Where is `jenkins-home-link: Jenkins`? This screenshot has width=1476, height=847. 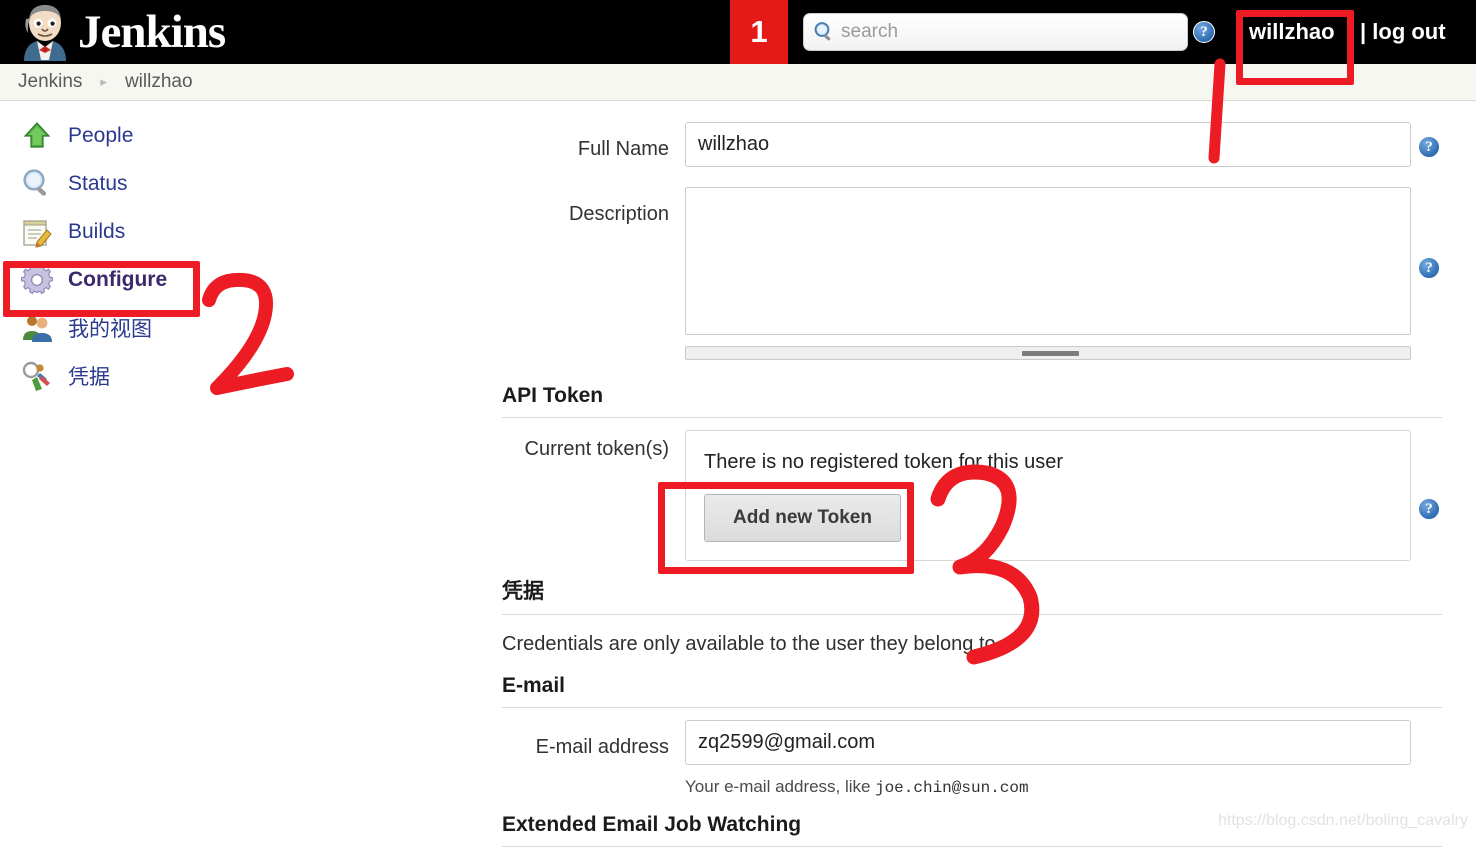 jenkins-home-link: Jenkins is located at coordinates (122, 32).